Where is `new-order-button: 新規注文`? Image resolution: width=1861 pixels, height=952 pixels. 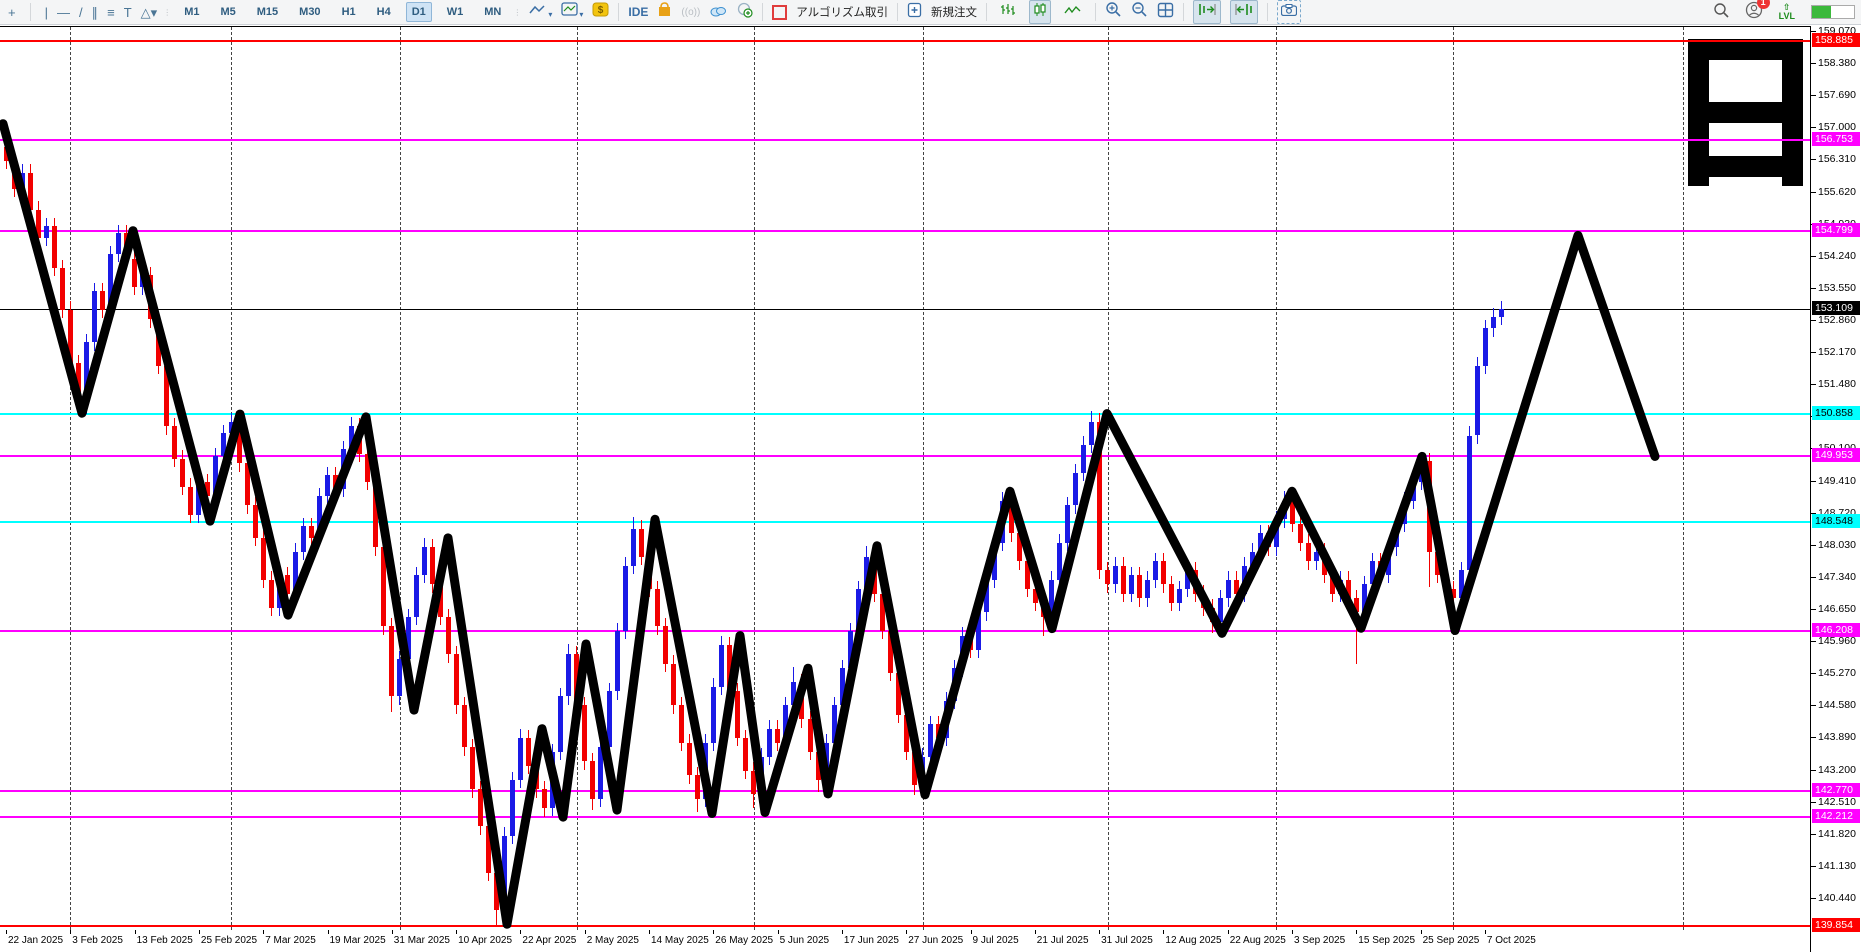 new-order-button: 新規注文 is located at coordinates (954, 12).